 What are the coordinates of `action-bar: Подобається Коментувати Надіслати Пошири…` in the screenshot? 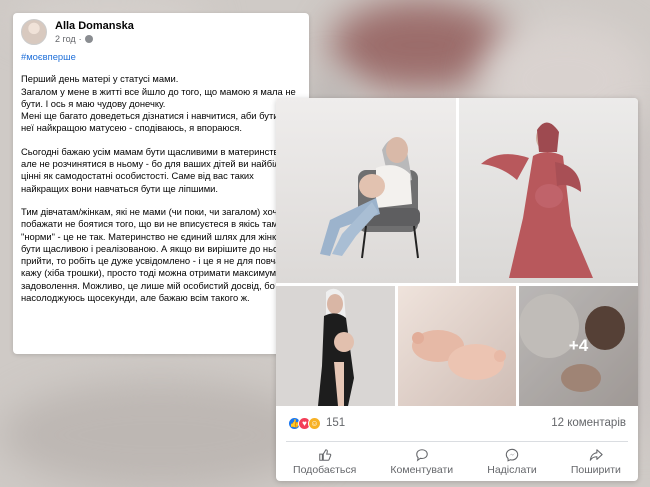 It's located at (457, 461).